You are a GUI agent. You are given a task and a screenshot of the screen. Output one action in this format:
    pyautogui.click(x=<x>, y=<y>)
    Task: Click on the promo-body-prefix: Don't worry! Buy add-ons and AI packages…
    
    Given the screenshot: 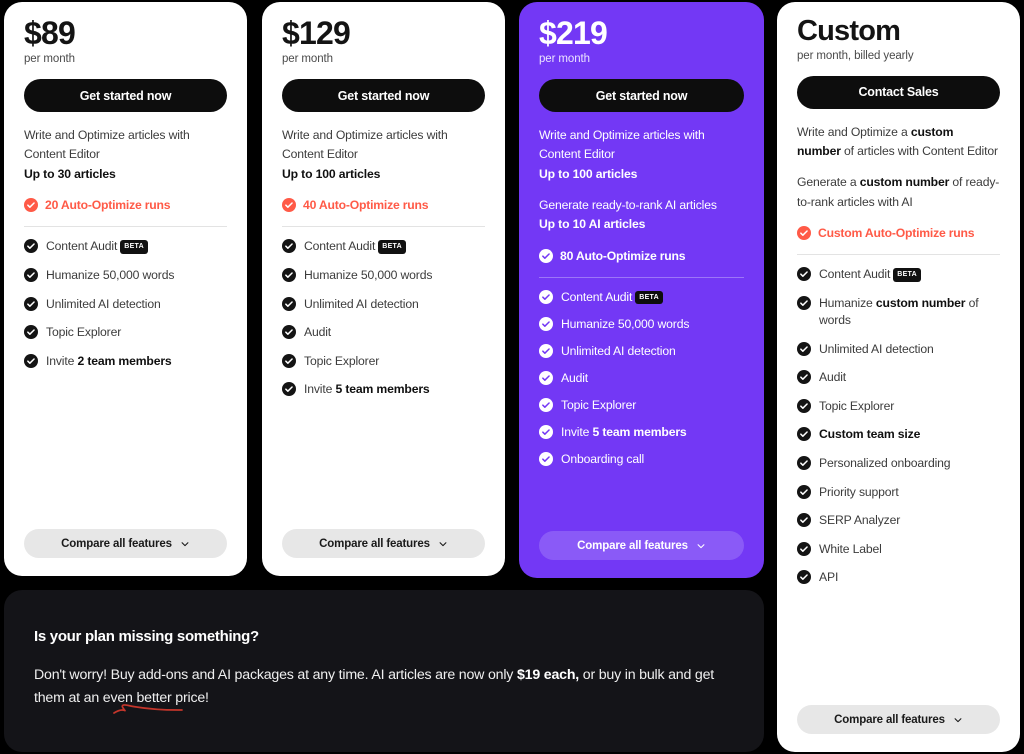 What is the action you would take?
    pyautogui.click(x=275, y=675)
    